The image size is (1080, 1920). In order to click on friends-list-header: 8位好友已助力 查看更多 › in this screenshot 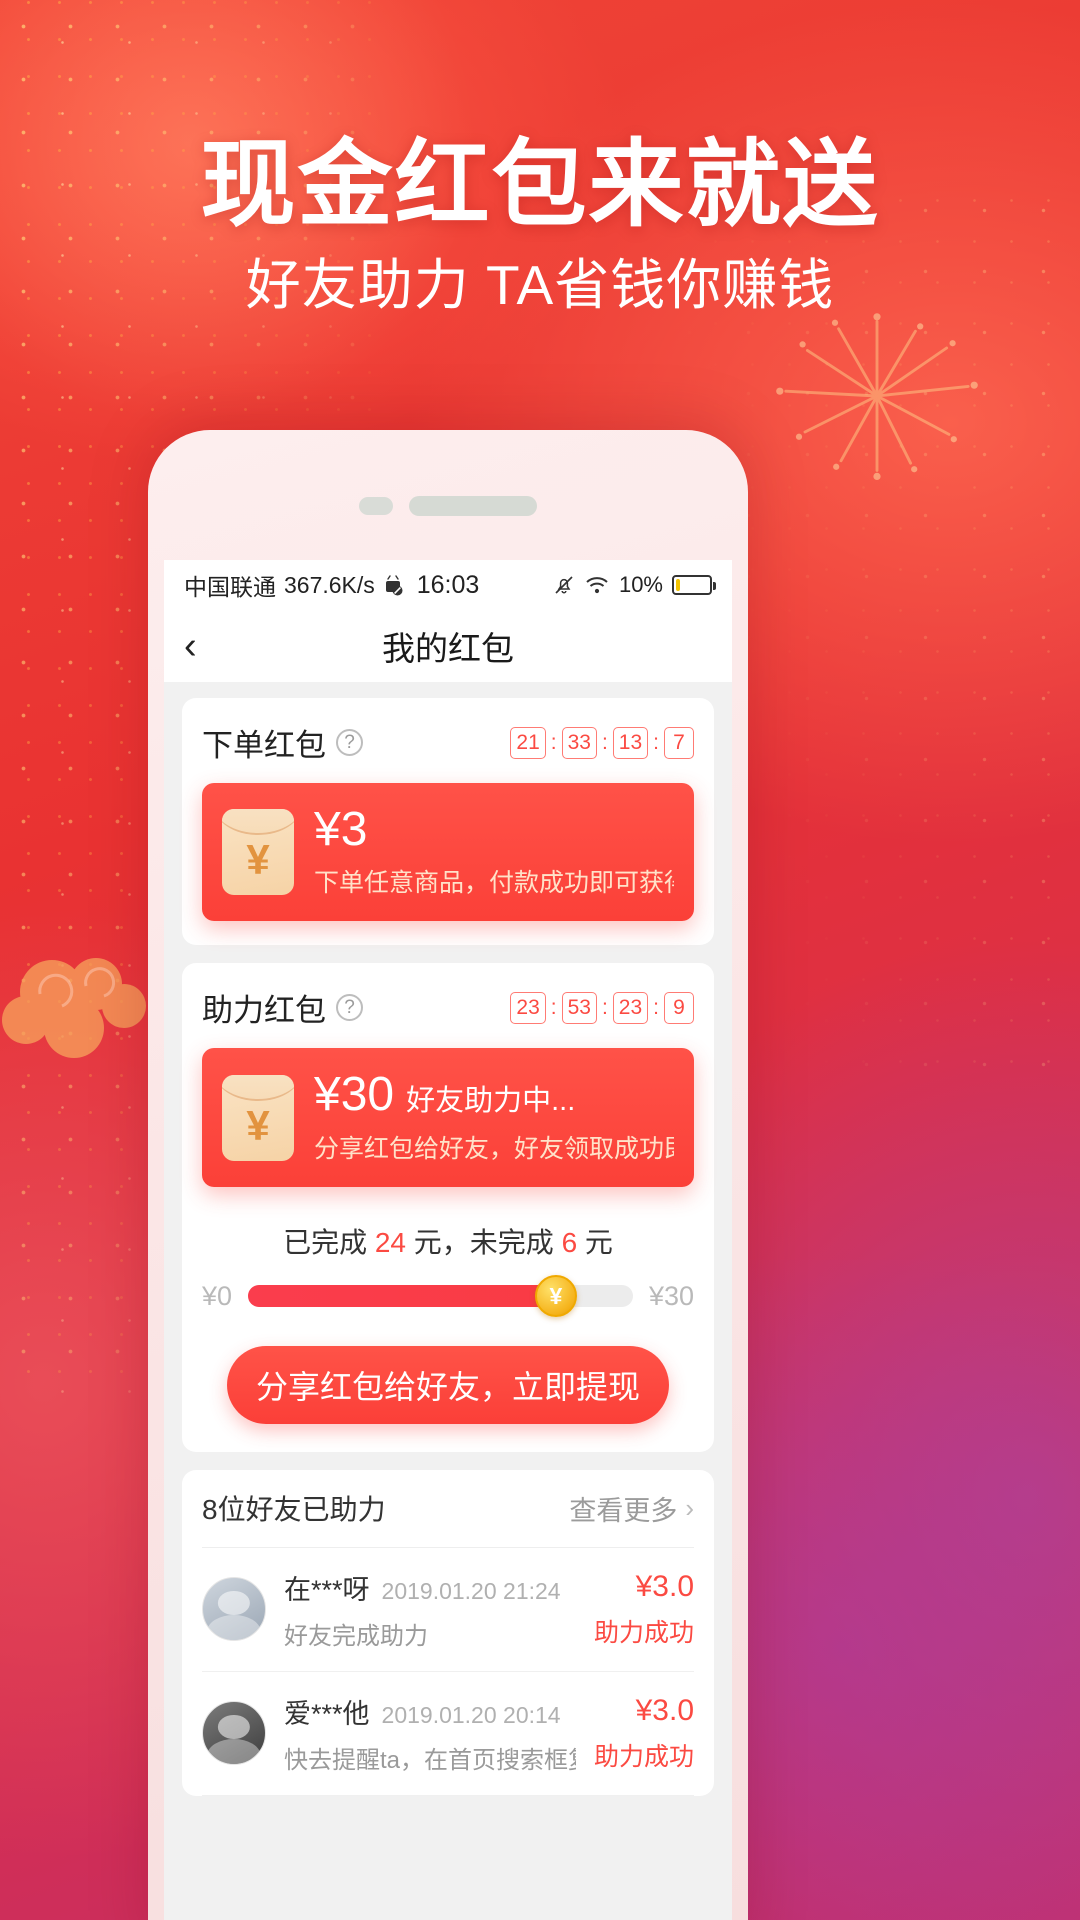, I will do `click(448, 1509)`.